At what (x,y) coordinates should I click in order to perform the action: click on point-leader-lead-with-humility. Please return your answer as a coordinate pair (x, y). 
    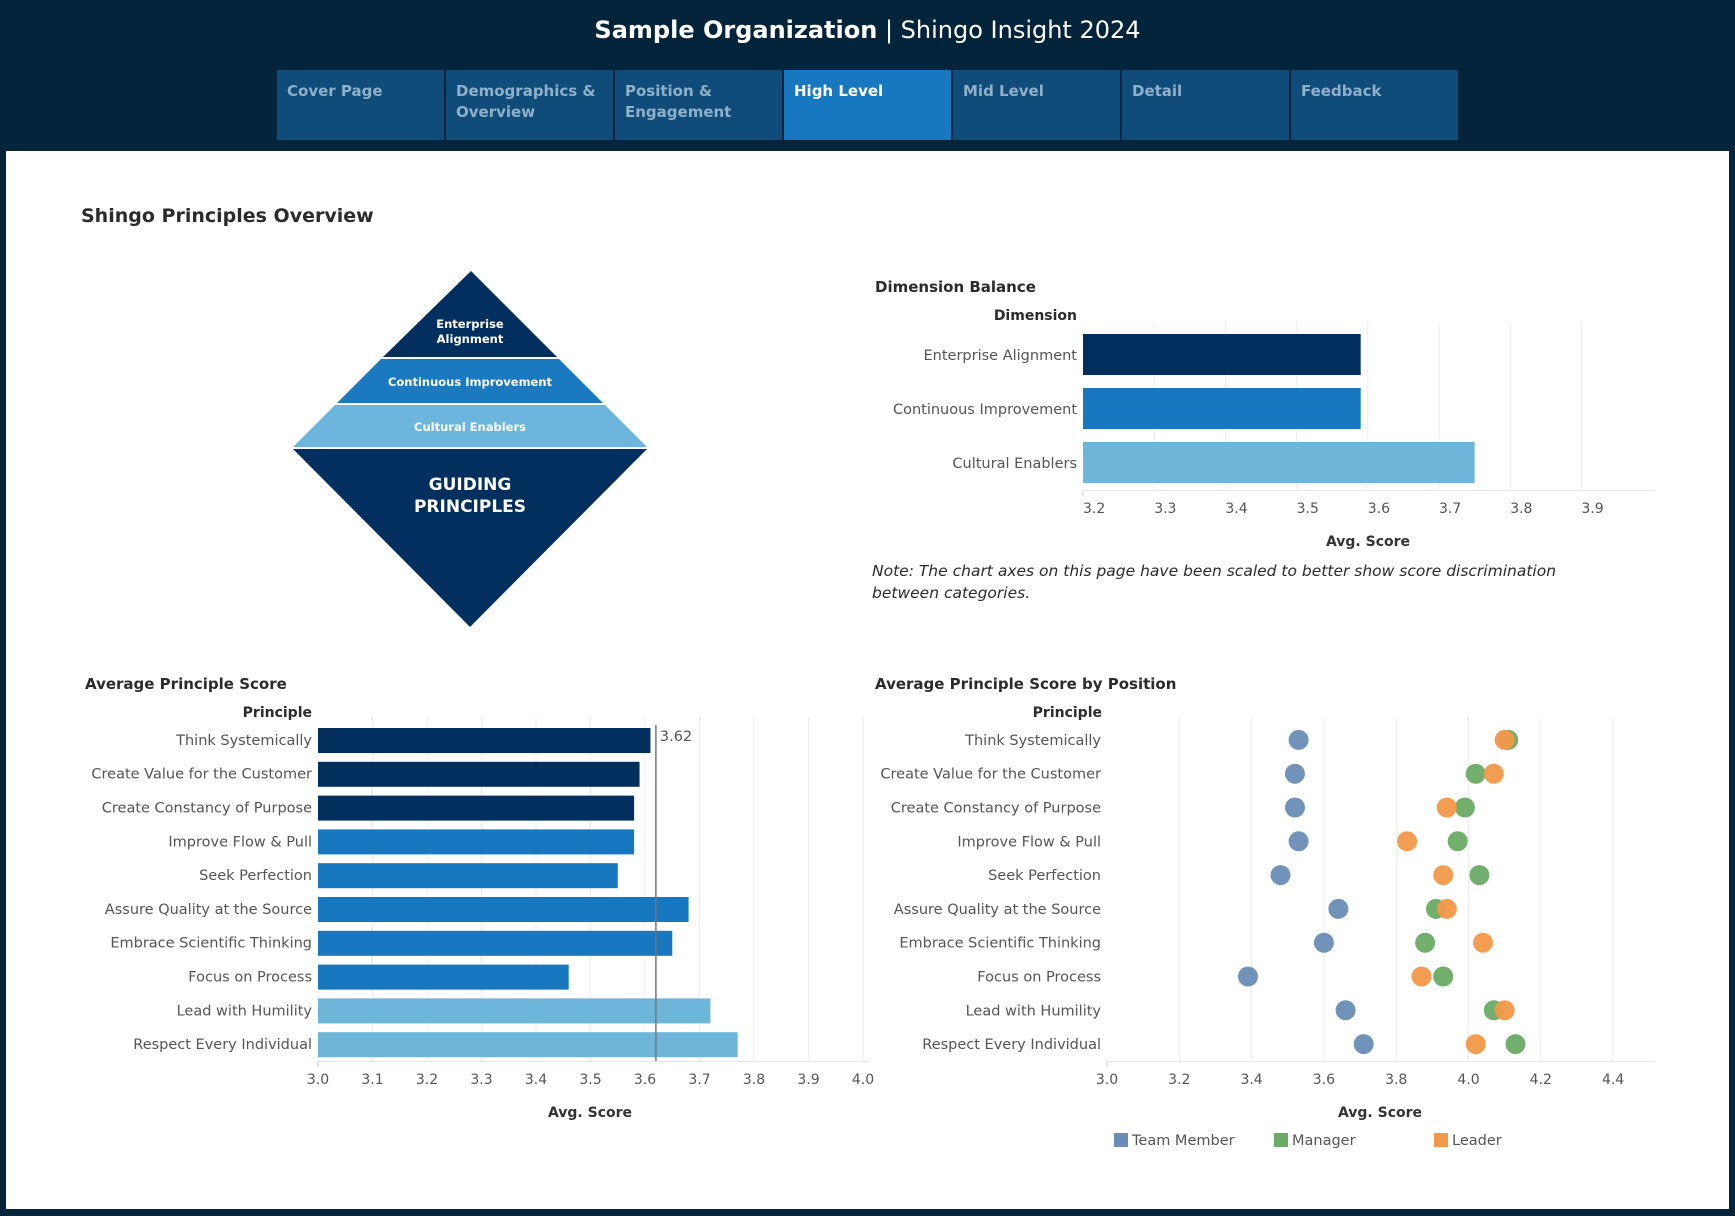
    Looking at the image, I should click on (1504, 1010).